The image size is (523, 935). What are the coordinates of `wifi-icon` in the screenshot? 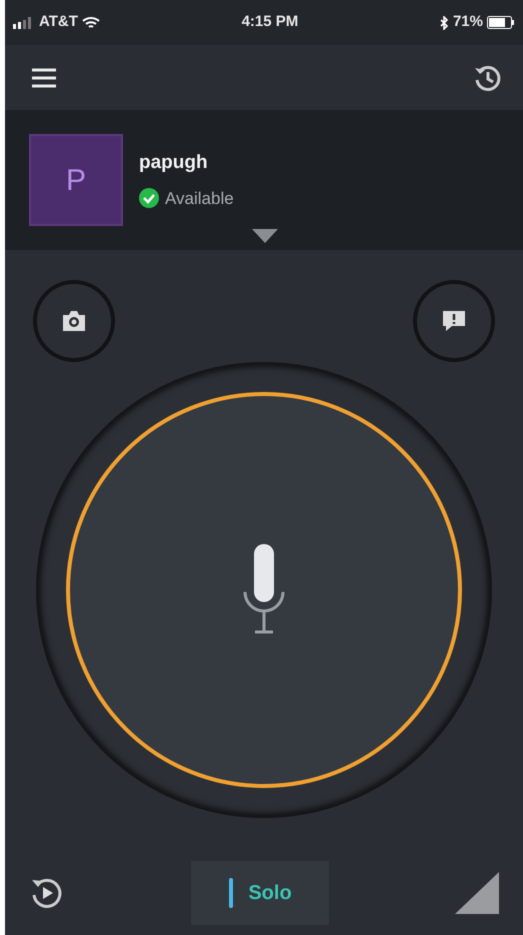 It's located at (91, 22).